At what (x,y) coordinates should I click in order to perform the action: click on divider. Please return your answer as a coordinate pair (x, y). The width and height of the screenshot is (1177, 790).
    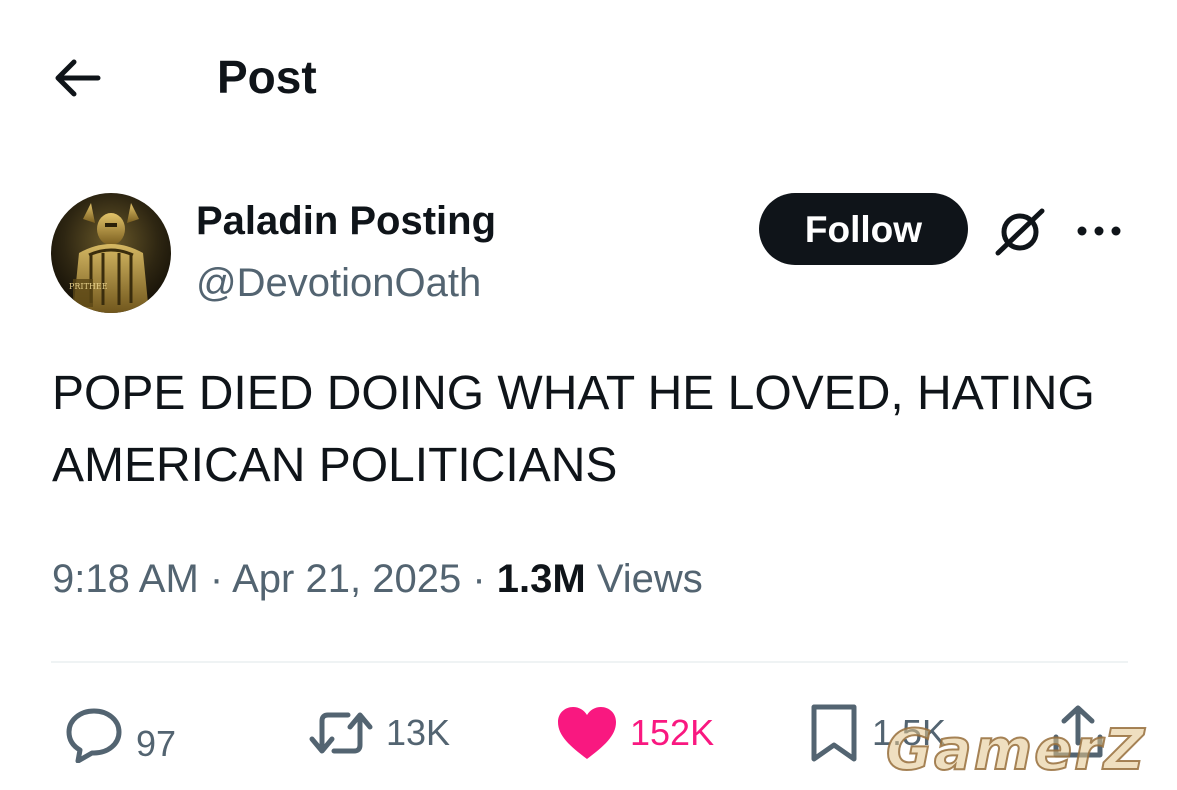
    Looking at the image, I should click on (589, 662).